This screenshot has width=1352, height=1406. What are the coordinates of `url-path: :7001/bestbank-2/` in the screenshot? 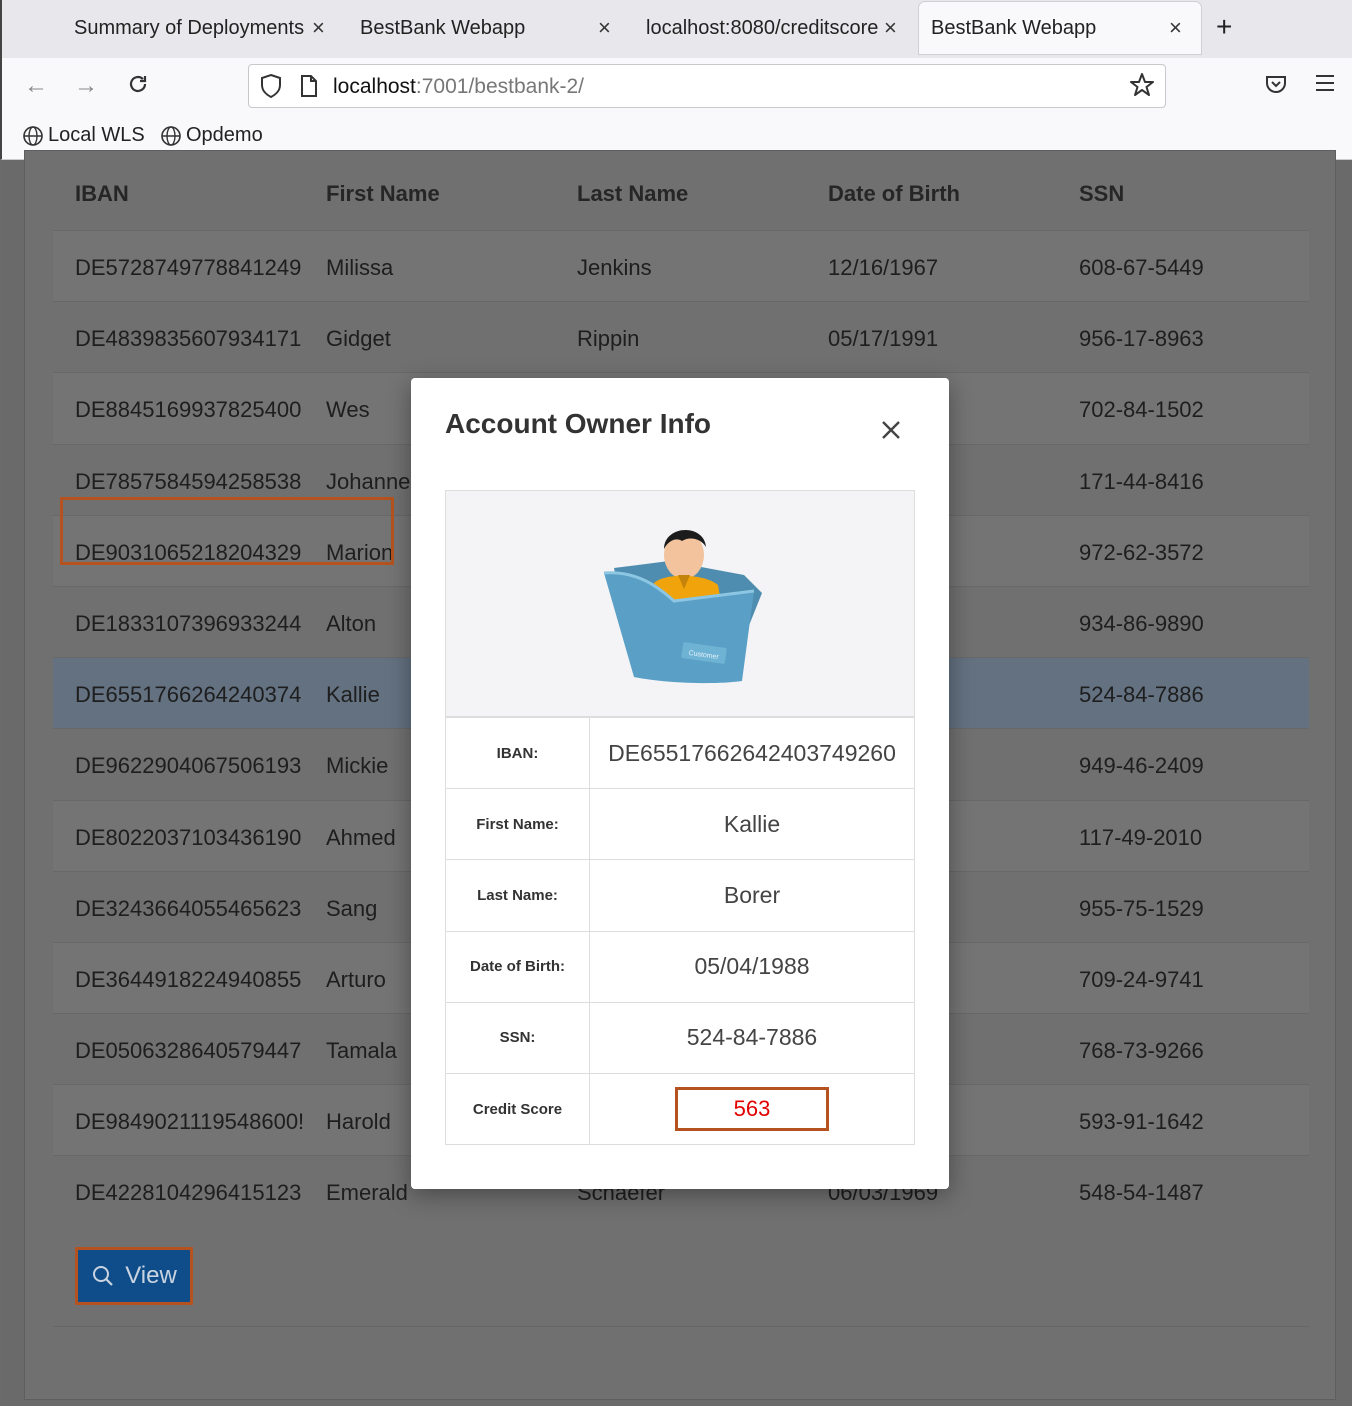 It's located at (500, 86).